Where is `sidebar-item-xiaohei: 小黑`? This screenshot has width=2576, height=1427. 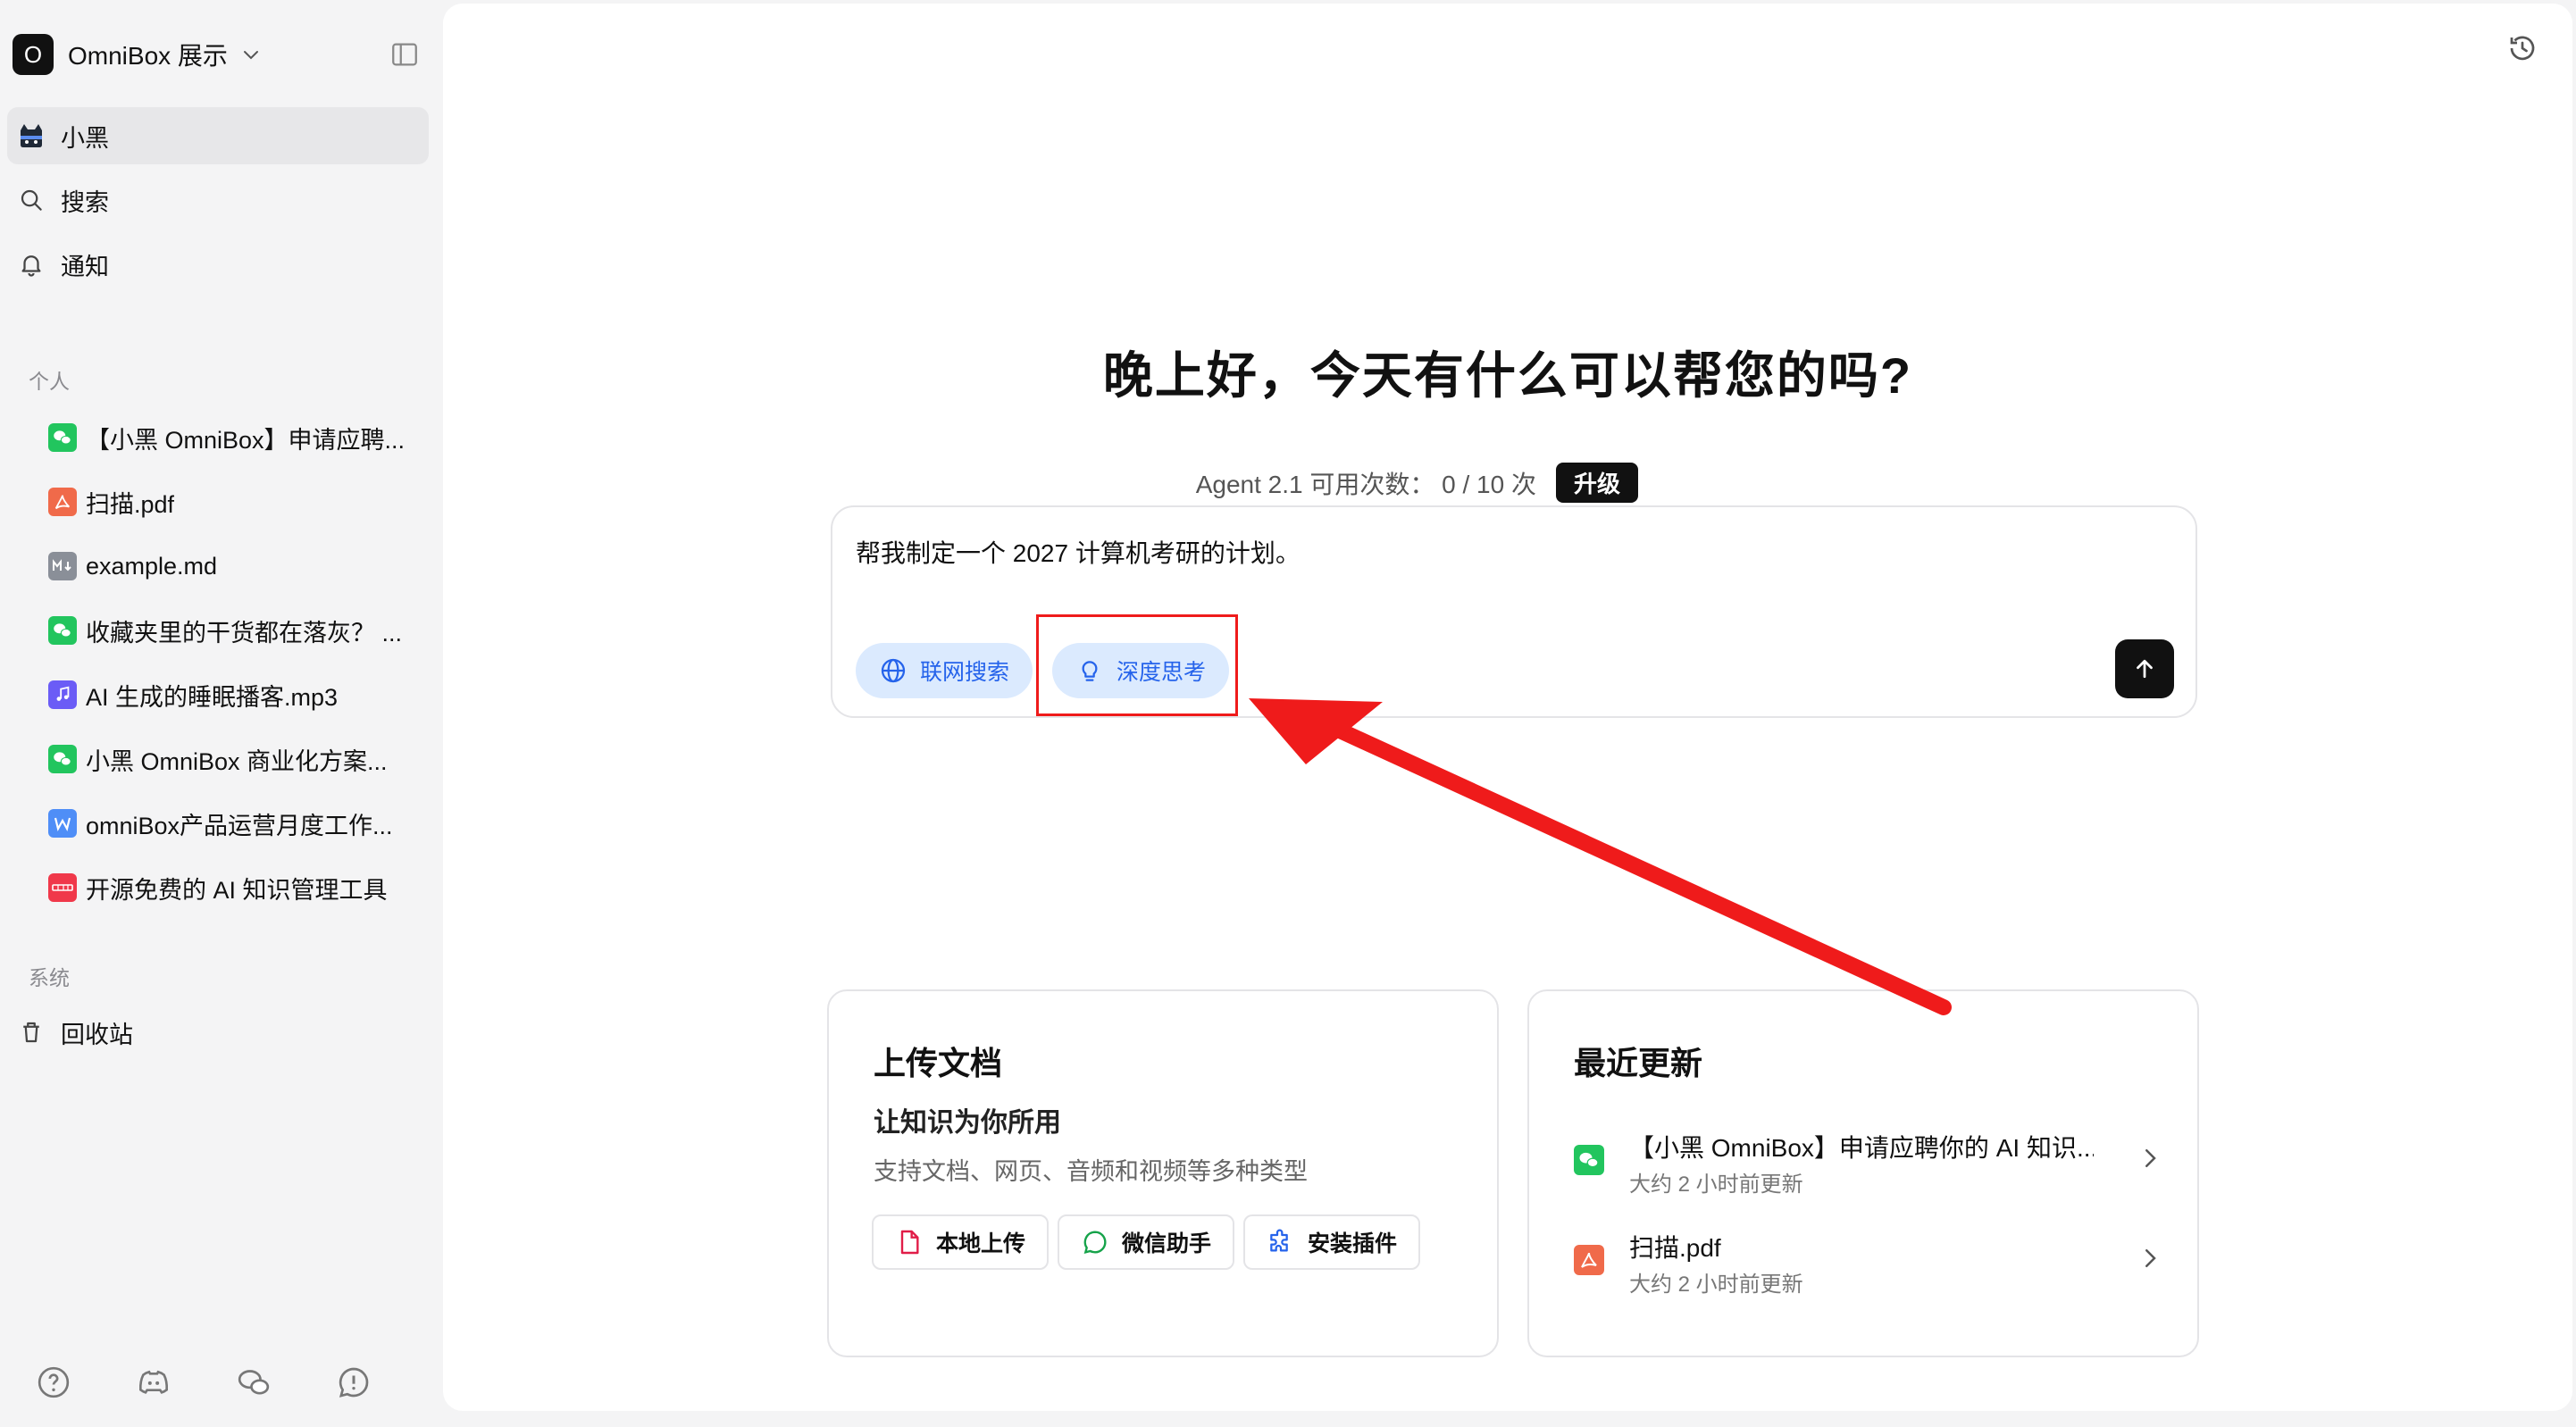 sidebar-item-xiaohei: 小黑 is located at coordinates (218, 135).